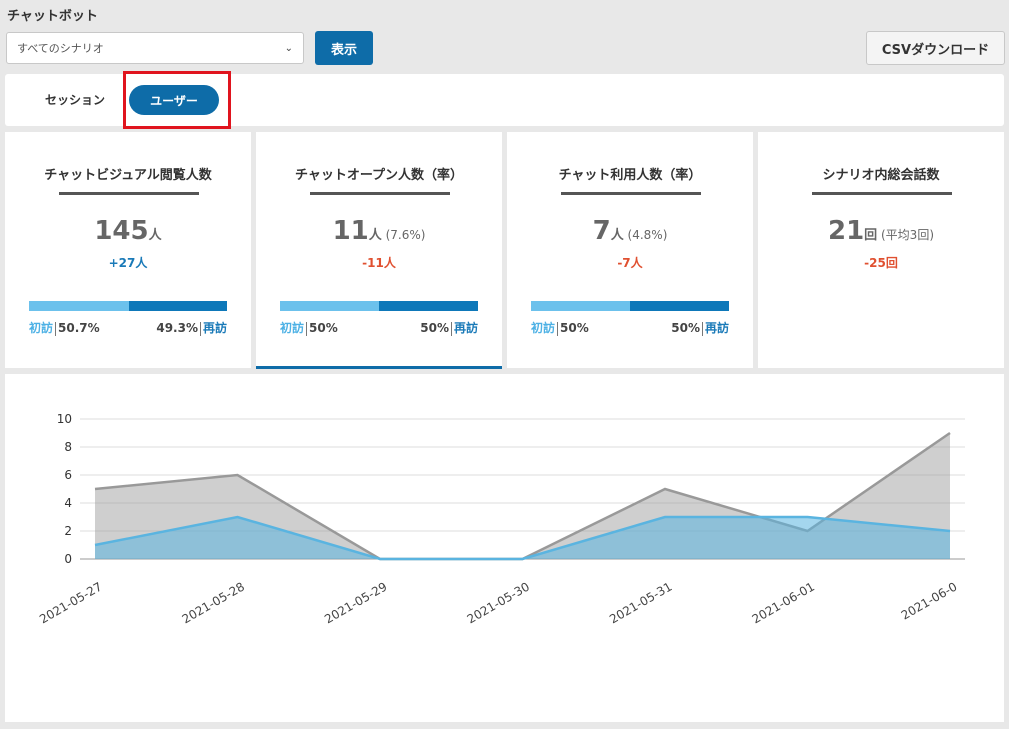 This screenshot has height=729, width=1009. What do you see at coordinates (288, 48) in the screenshot?
I see `chevron-down-icon: ⌄` at bounding box center [288, 48].